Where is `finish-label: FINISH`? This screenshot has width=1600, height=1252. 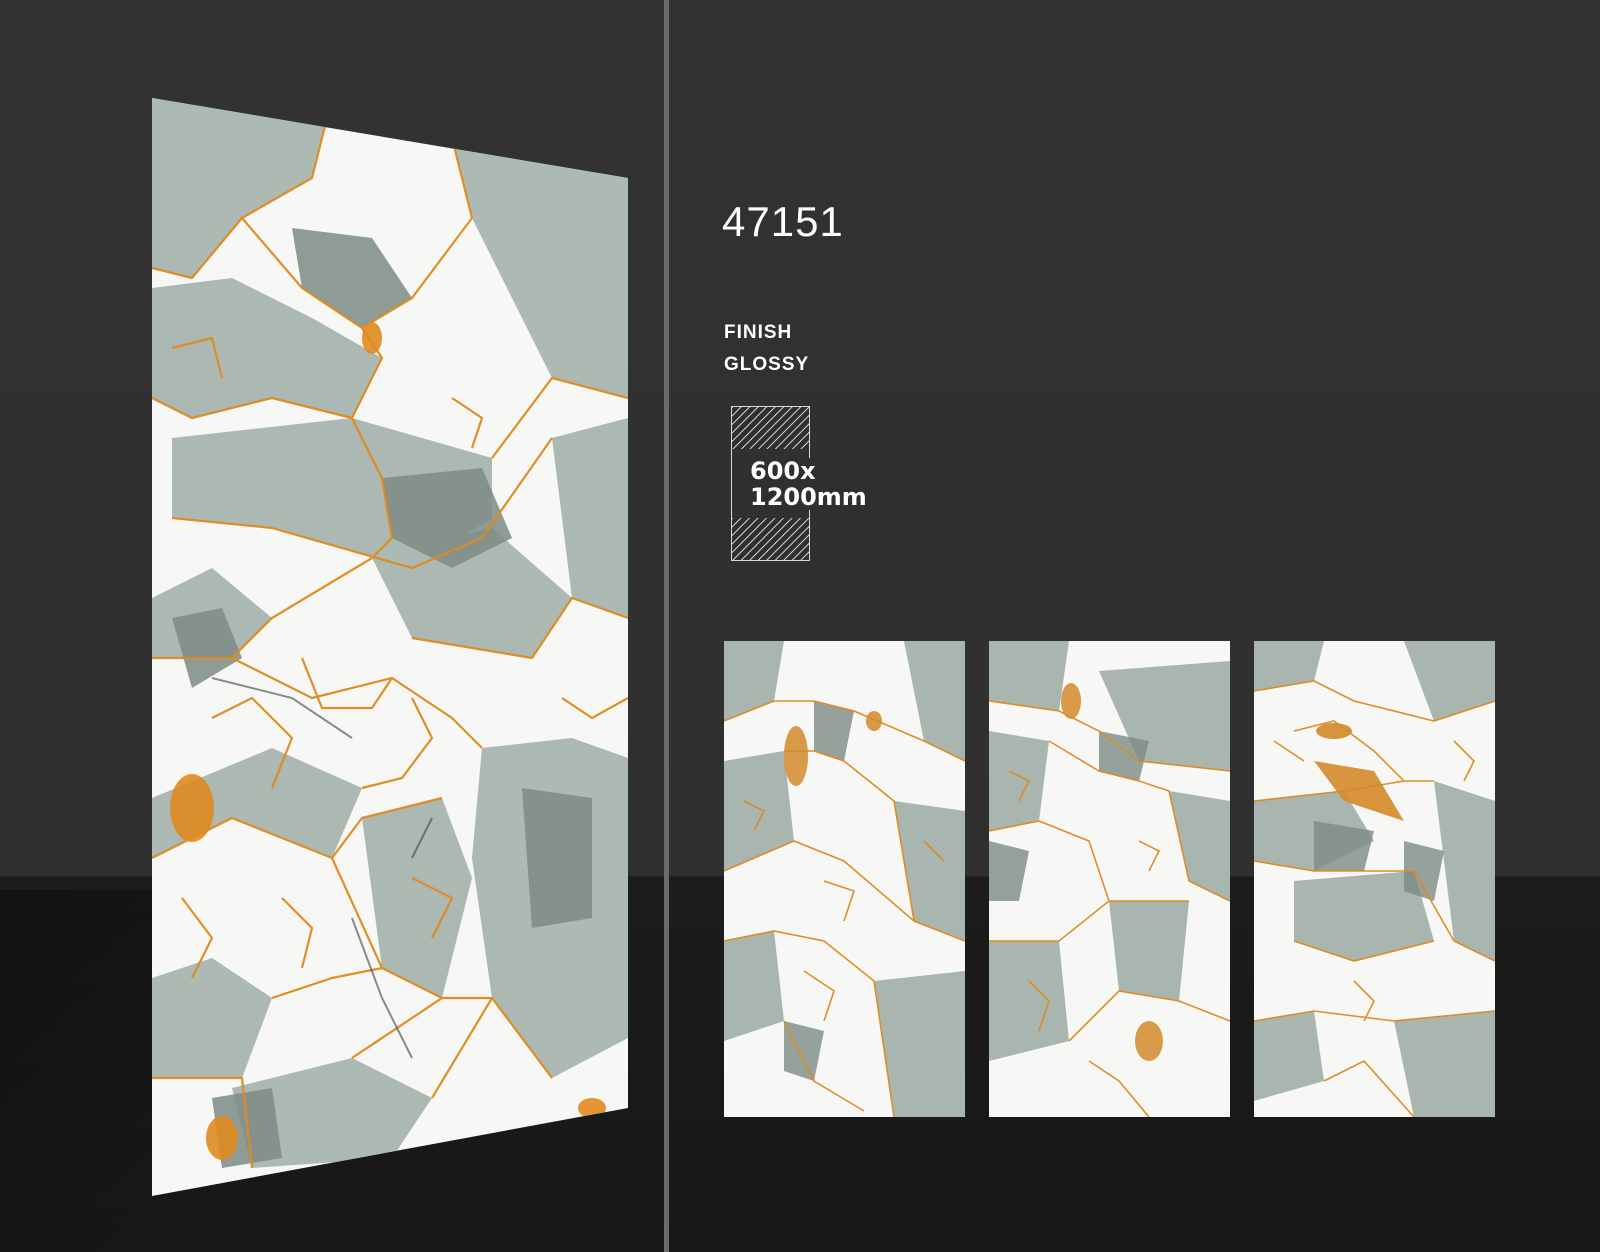
finish-label: FINISH is located at coordinates (758, 332).